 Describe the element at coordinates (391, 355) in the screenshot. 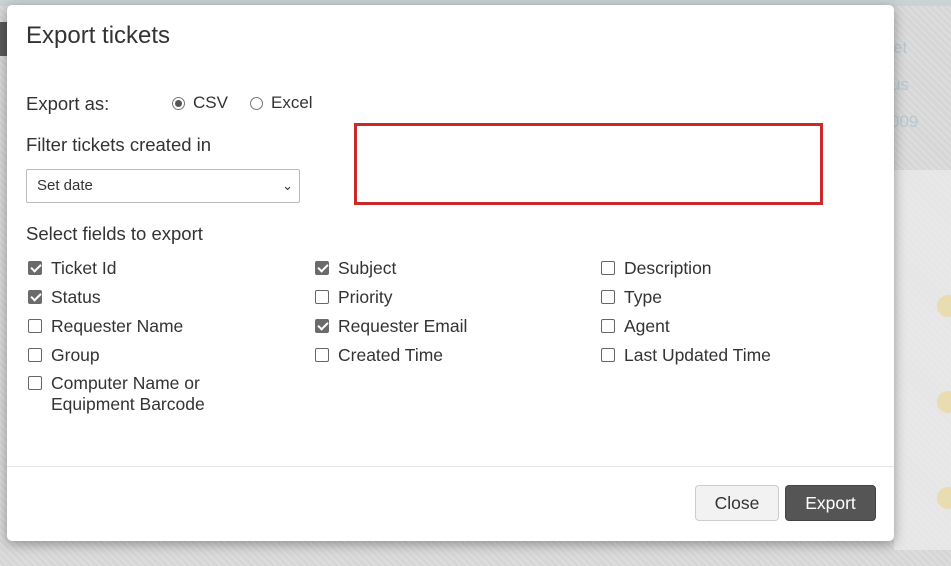

I see `field-checkbox-label: Created Time` at that location.